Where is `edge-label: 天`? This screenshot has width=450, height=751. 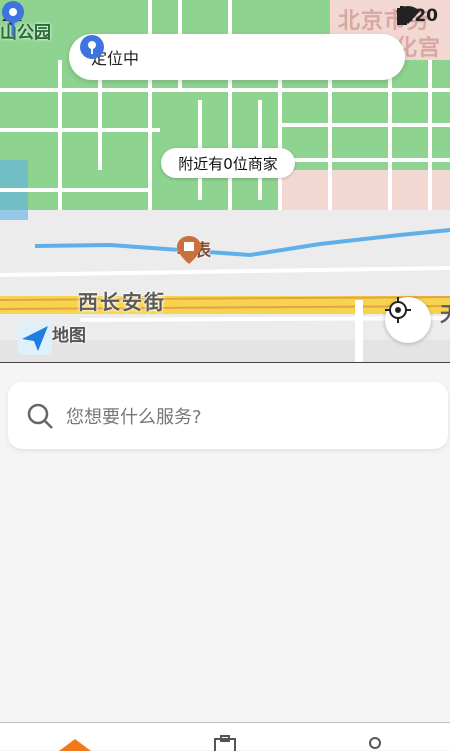 edge-label: 天 is located at coordinates (445, 312).